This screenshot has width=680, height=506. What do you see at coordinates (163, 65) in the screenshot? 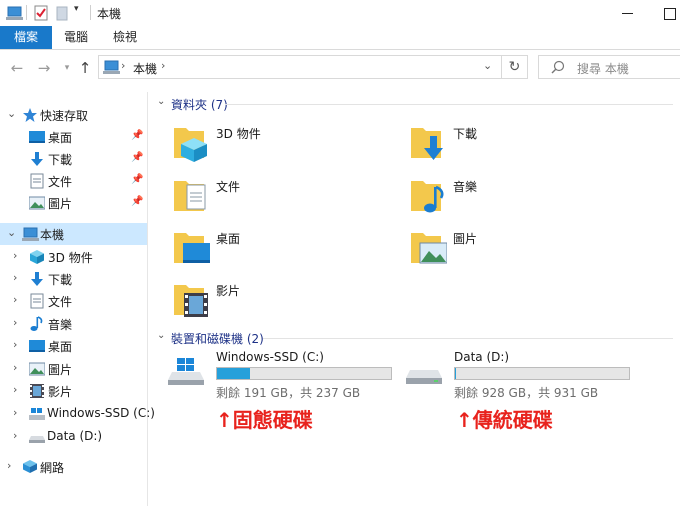
I see `breadcrumb-chevron-icon: ›` at bounding box center [163, 65].